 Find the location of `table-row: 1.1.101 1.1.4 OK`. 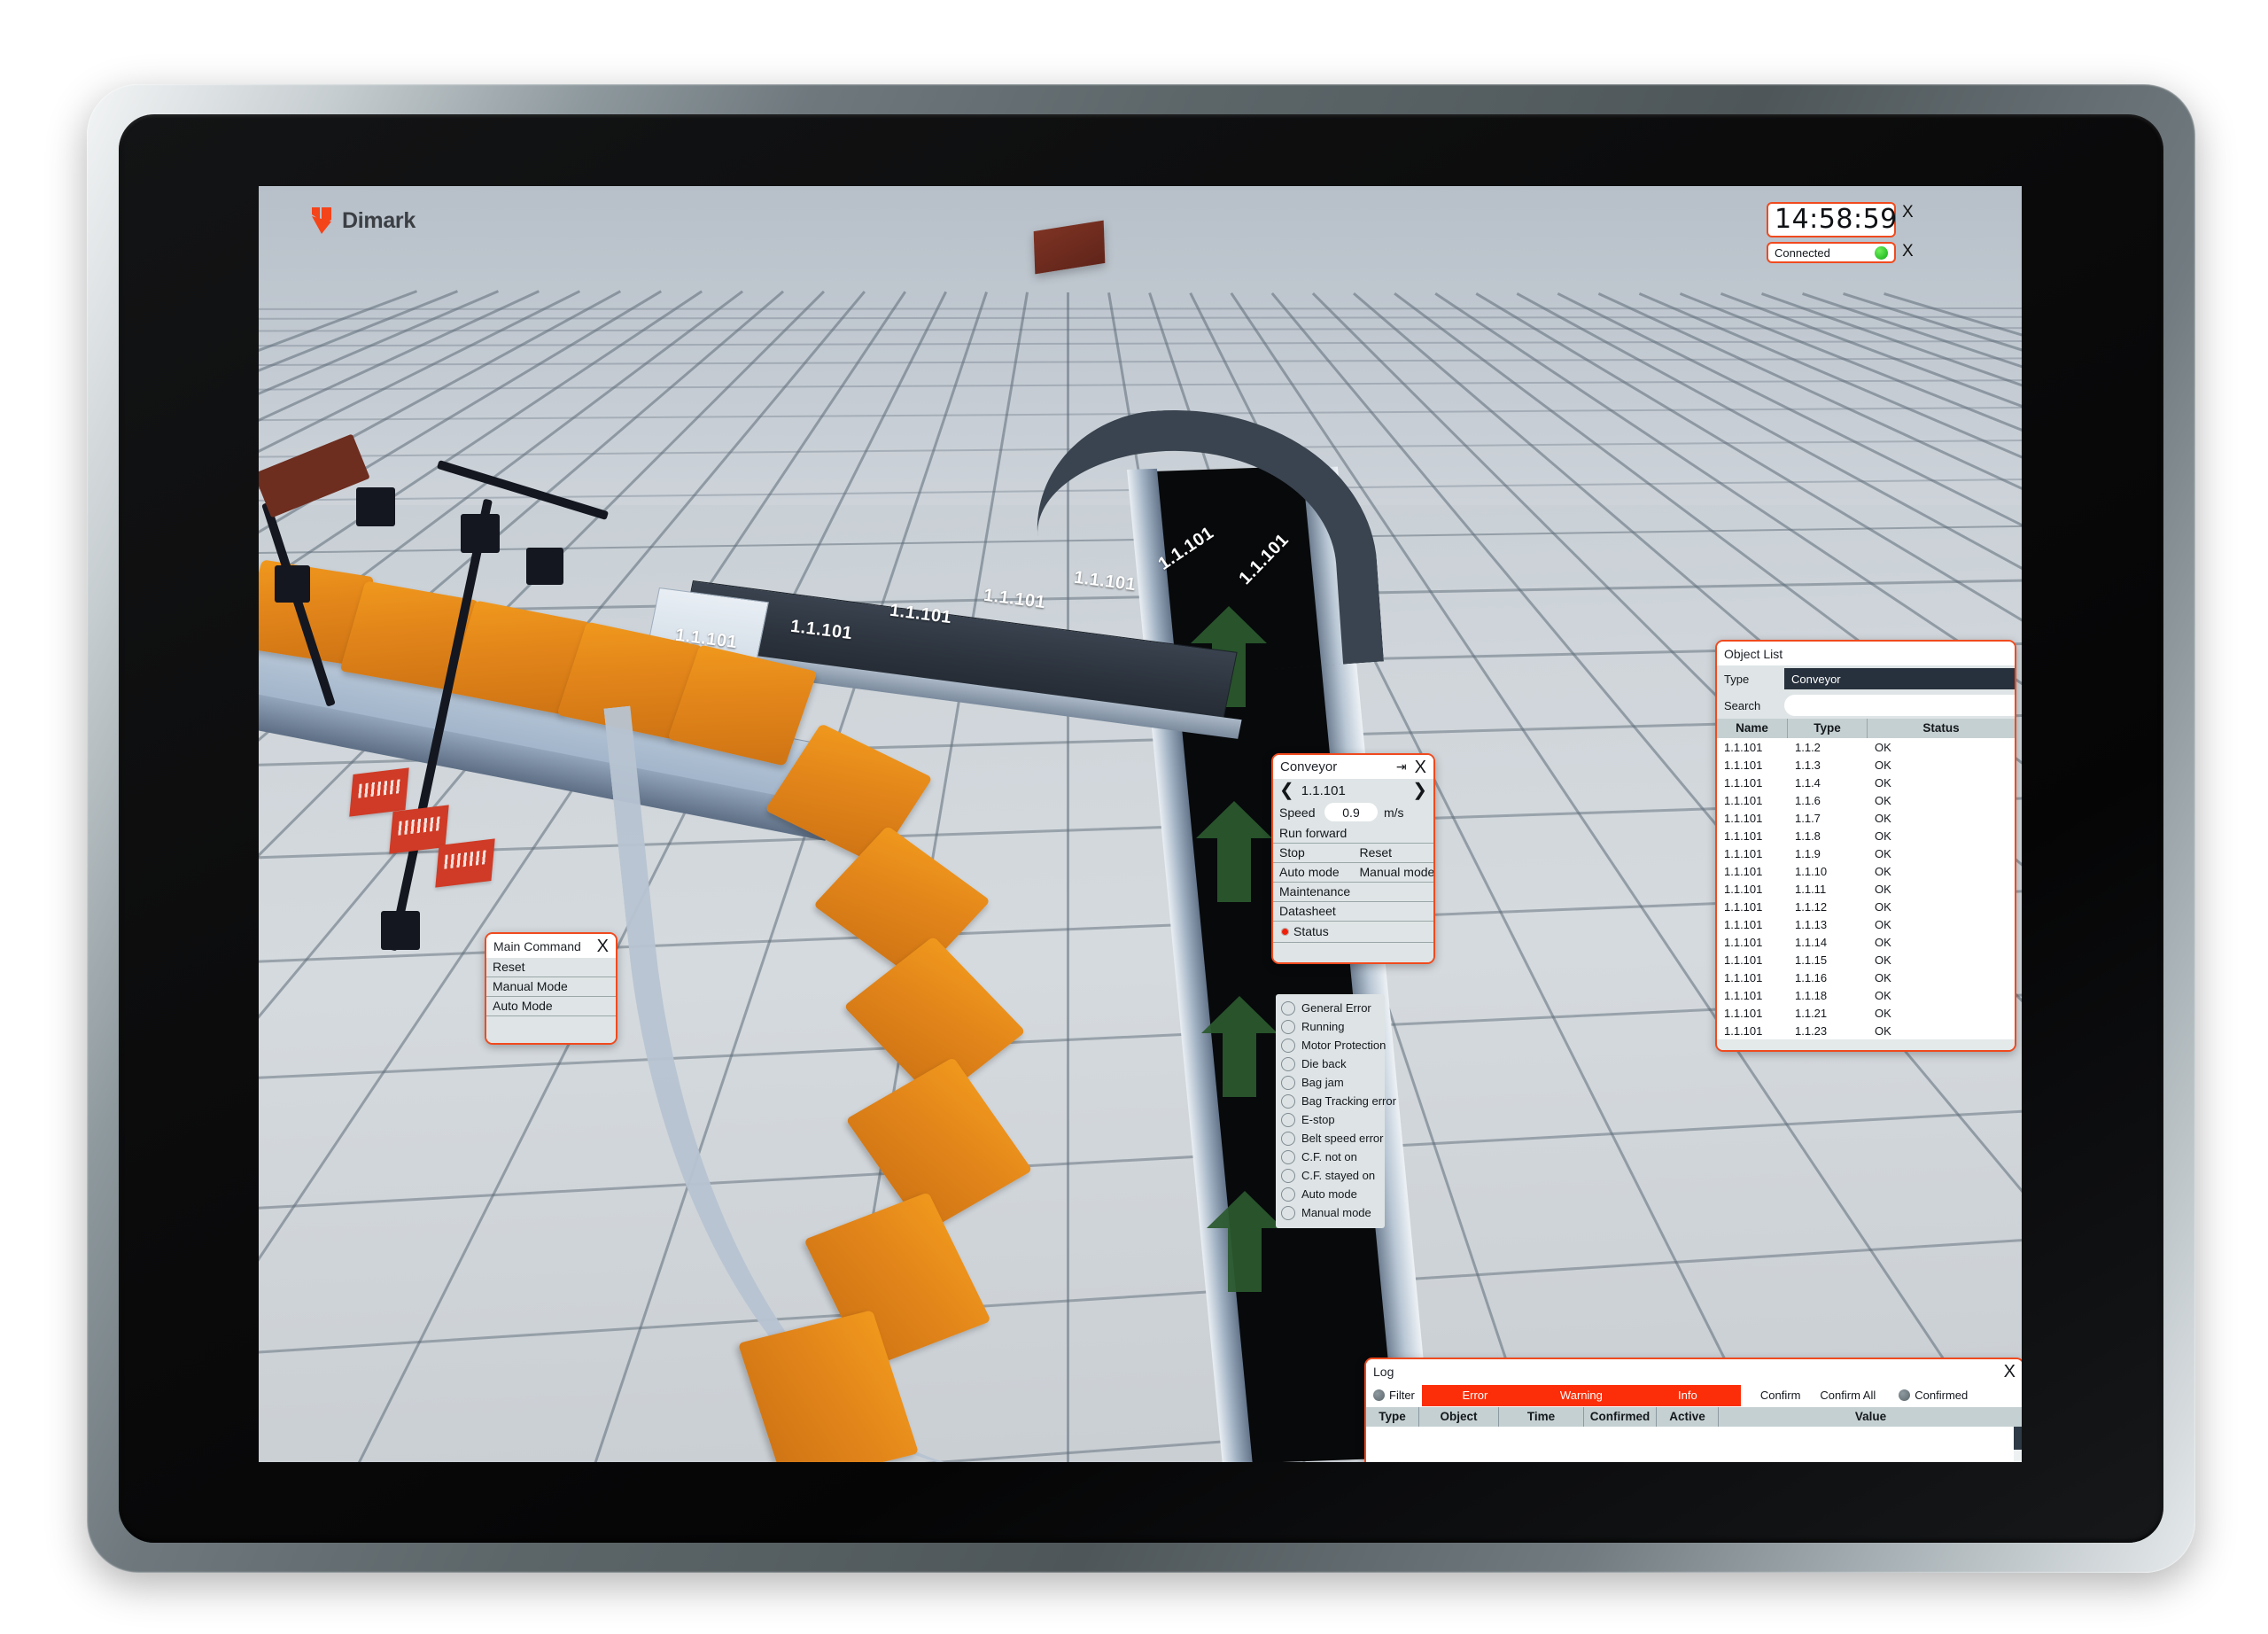

table-row: 1.1.101 1.1.4 OK is located at coordinates (1866, 782).